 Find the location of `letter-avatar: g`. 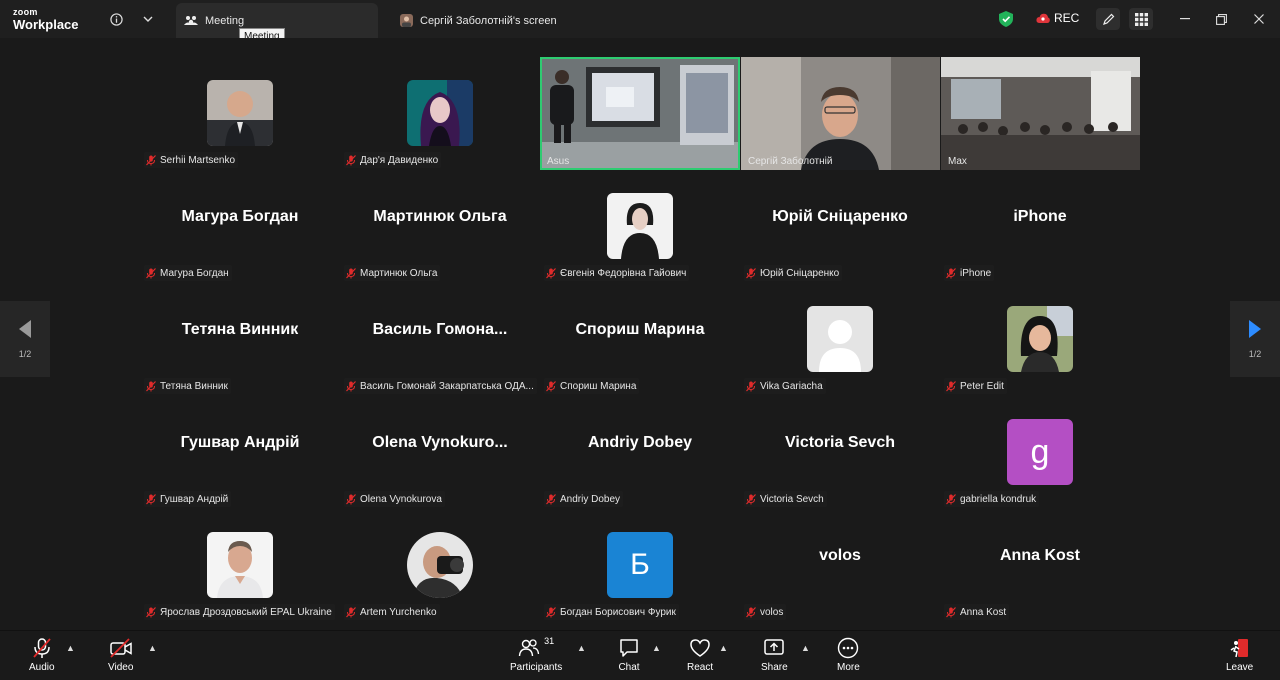

letter-avatar: g is located at coordinates (1040, 452).